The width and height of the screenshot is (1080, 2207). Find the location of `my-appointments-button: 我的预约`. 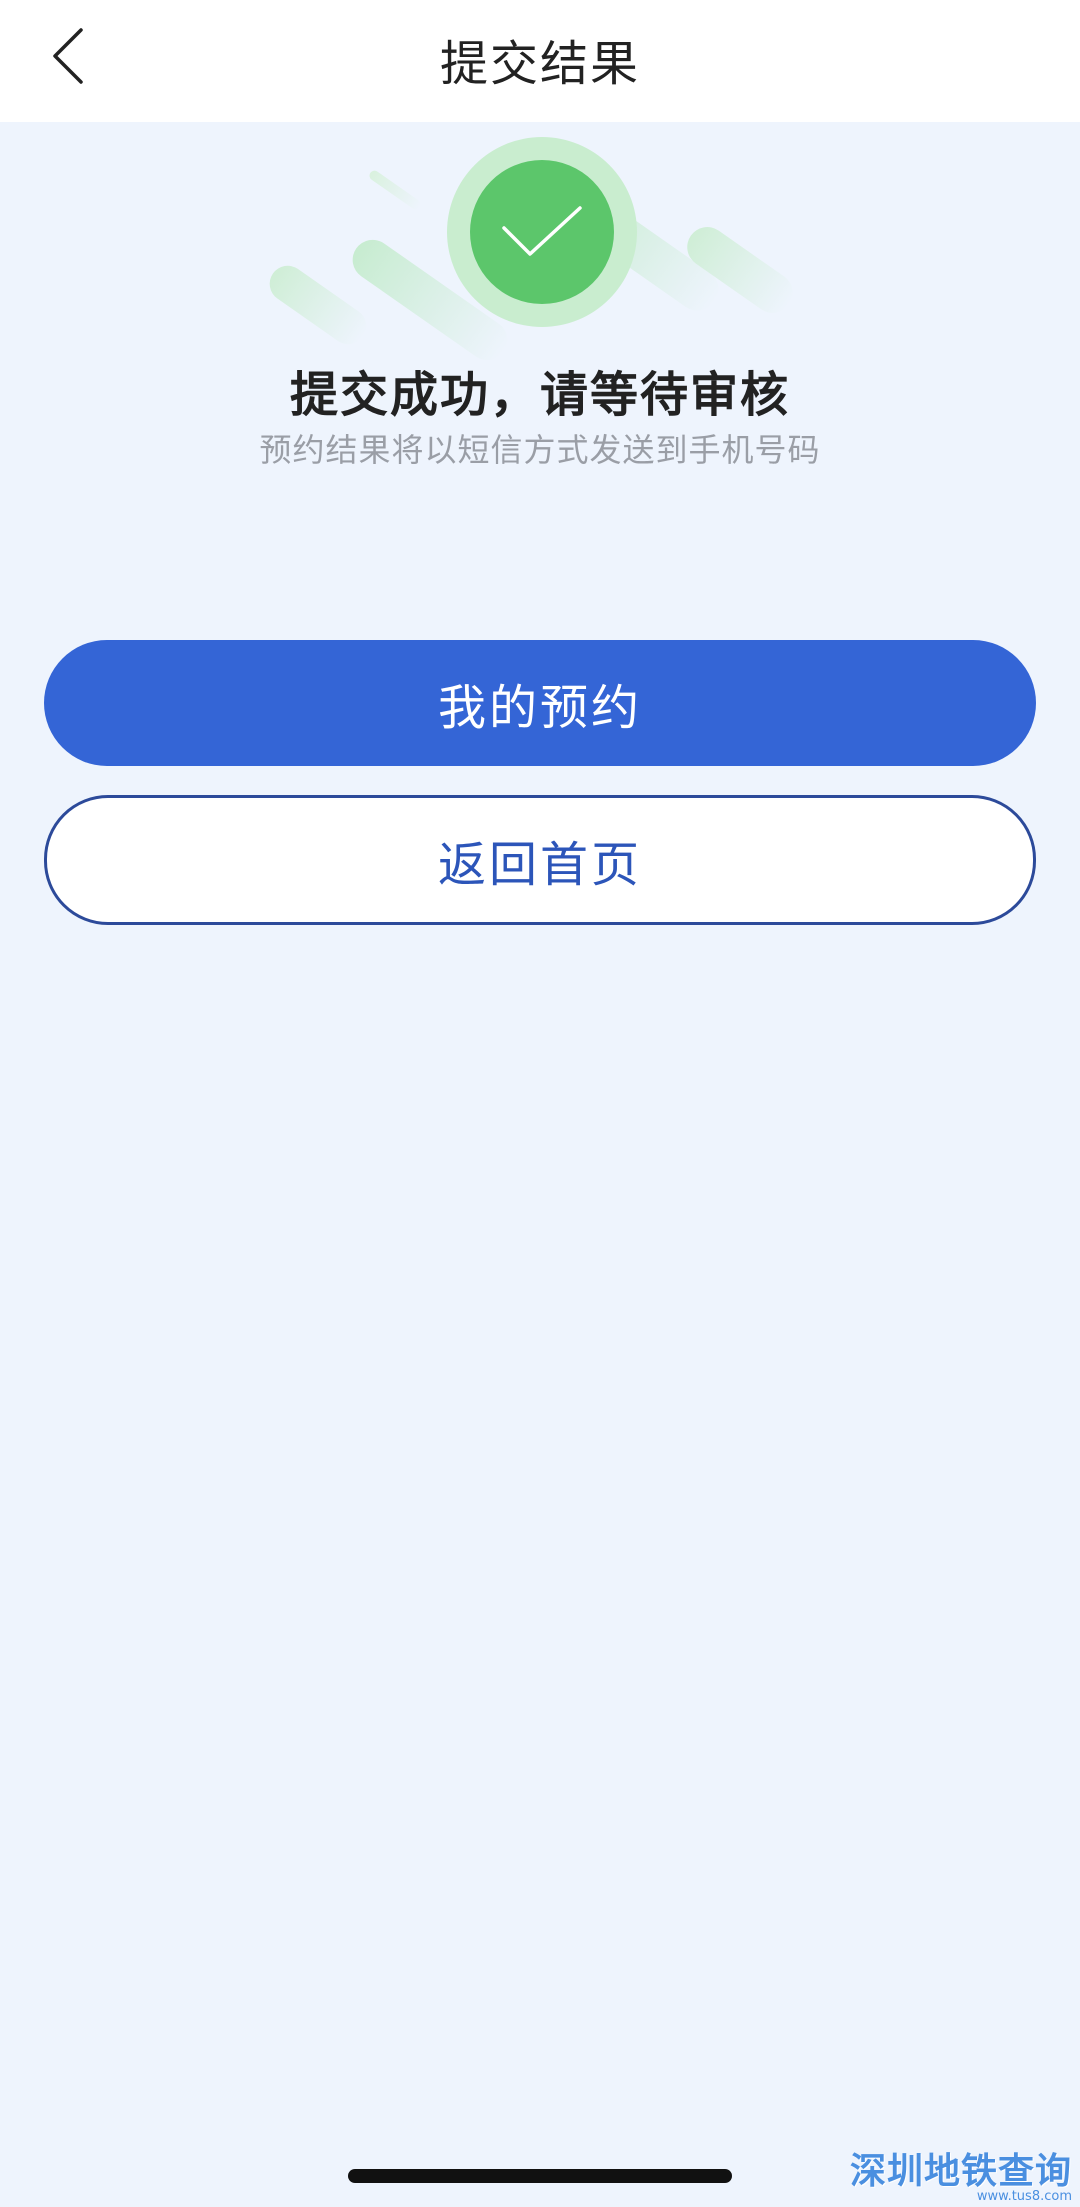

my-appointments-button: 我的预约 is located at coordinates (540, 703).